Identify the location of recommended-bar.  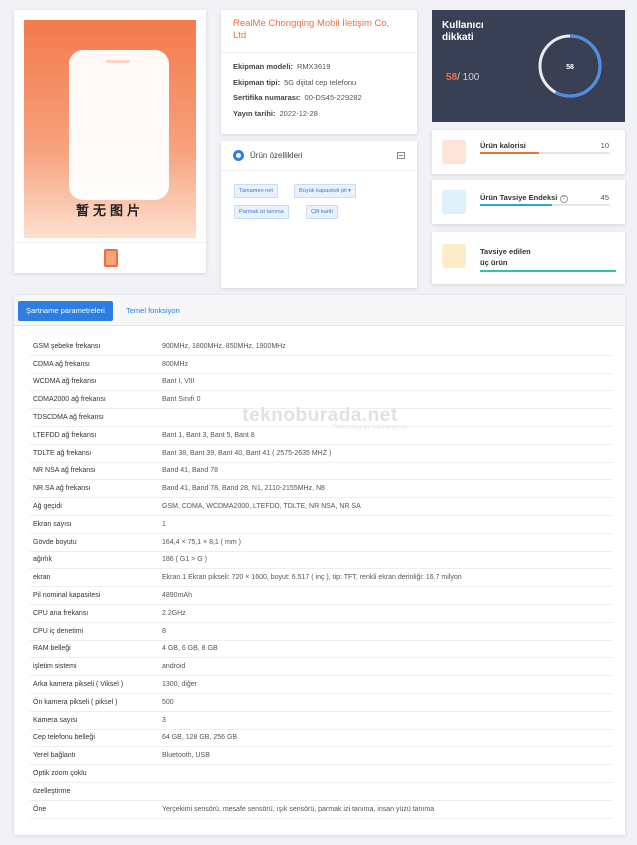
(548, 271).